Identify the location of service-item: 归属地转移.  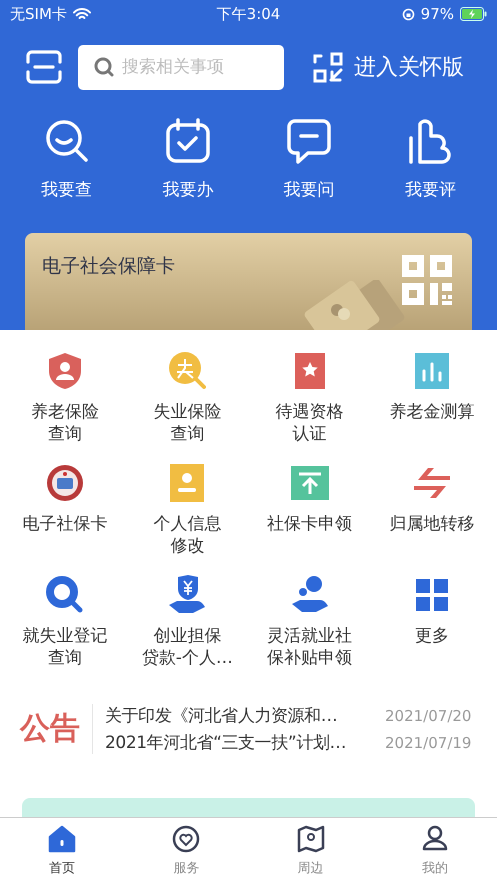
(431, 518).